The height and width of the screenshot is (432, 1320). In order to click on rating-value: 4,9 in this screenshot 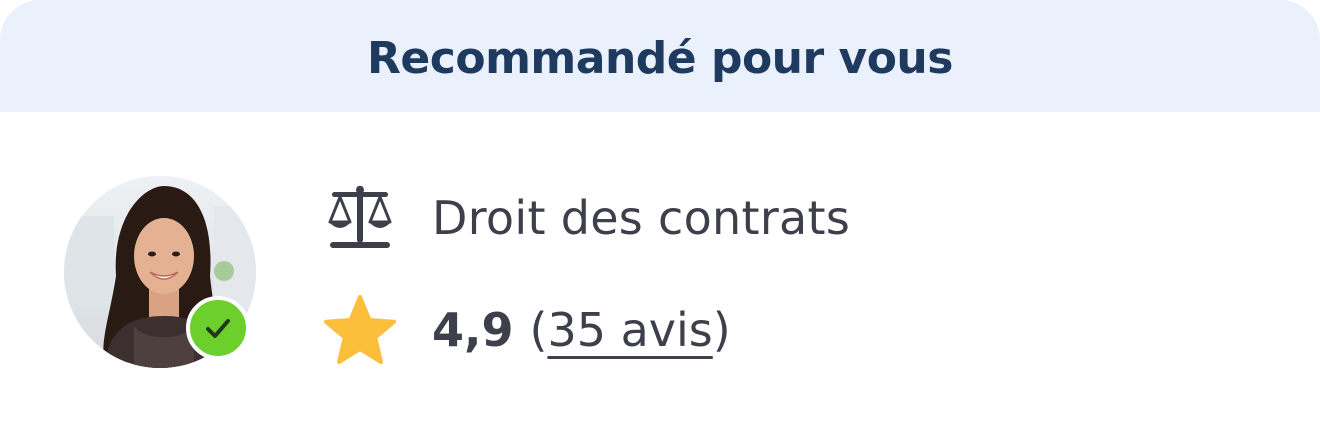, I will do `click(473, 330)`.